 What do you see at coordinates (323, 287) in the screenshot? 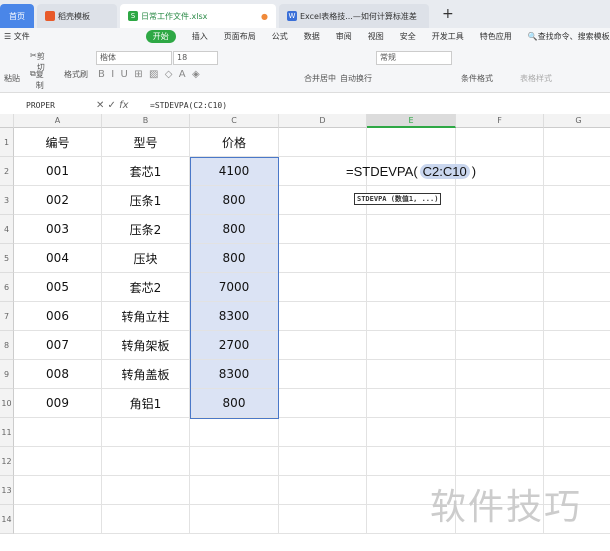
I see `cell-D6` at bounding box center [323, 287].